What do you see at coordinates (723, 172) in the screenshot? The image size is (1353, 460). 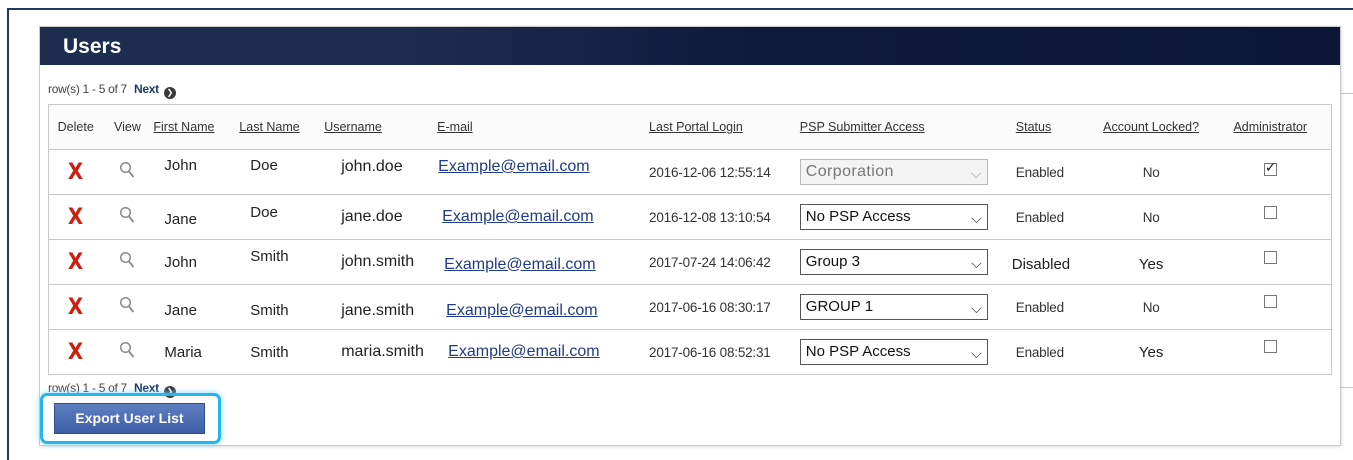 I see `last-login-cell: 2016-12-06 12:55:14` at bounding box center [723, 172].